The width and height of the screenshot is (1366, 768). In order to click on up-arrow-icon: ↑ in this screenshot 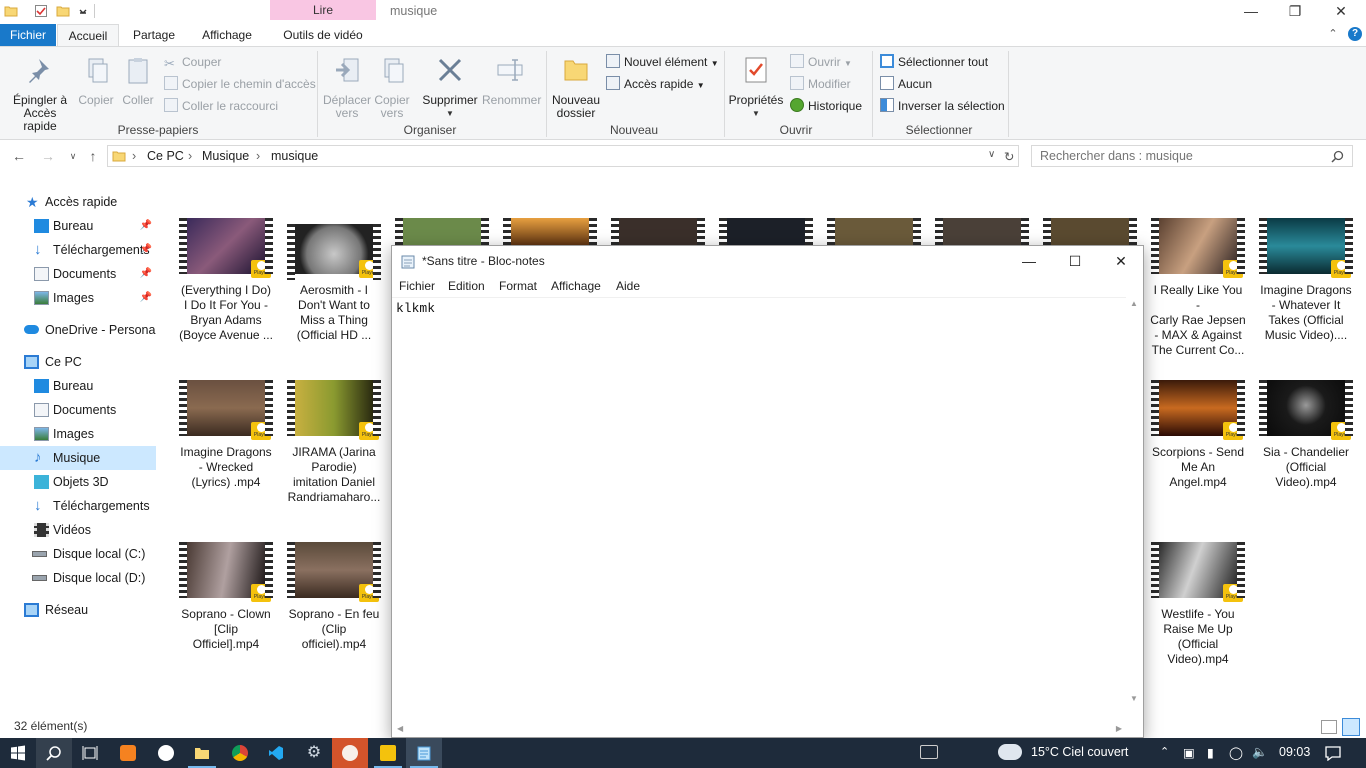, I will do `click(93, 156)`.